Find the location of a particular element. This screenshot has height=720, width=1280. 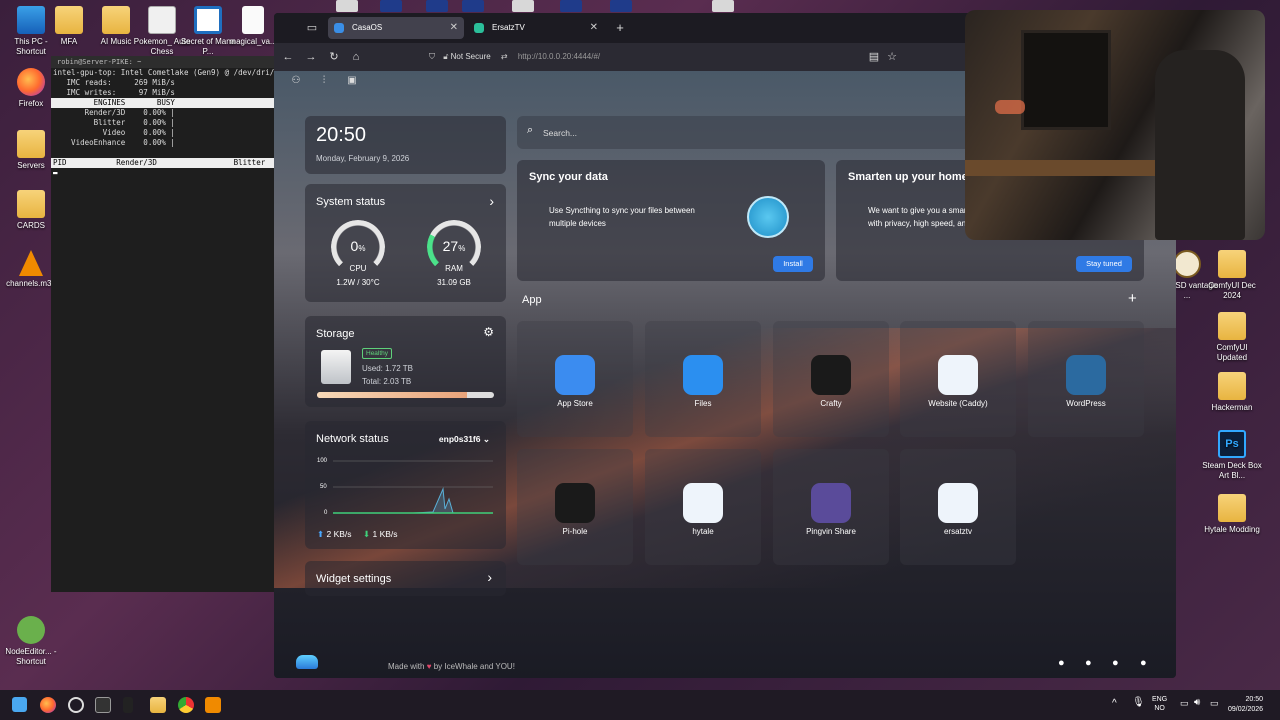

back-icon: ← is located at coordinates (288, 57).